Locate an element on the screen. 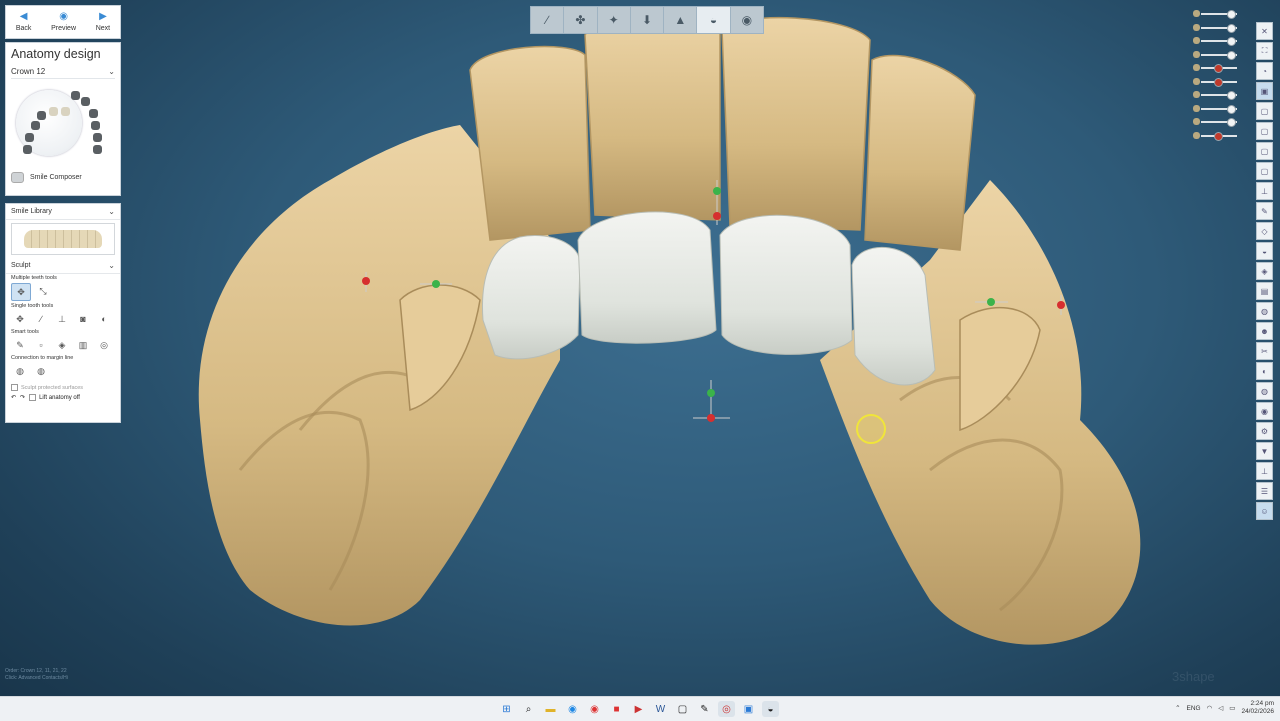 The image size is (1280, 721). smile-library-header: Smile Library ⌄ is located at coordinates (63, 212).